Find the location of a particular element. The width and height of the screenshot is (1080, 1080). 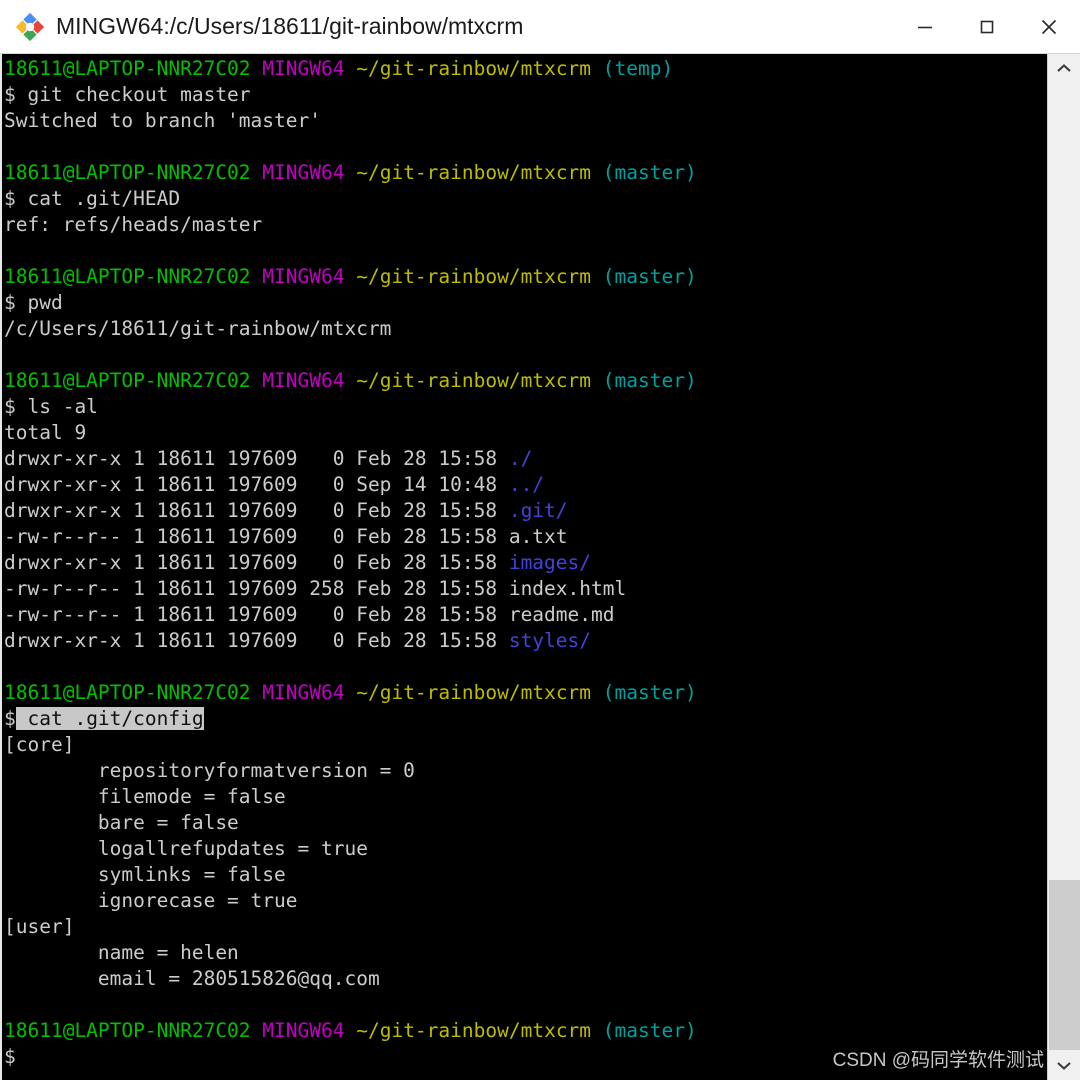

chevron-up-icon is located at coordinates (1064, 69).